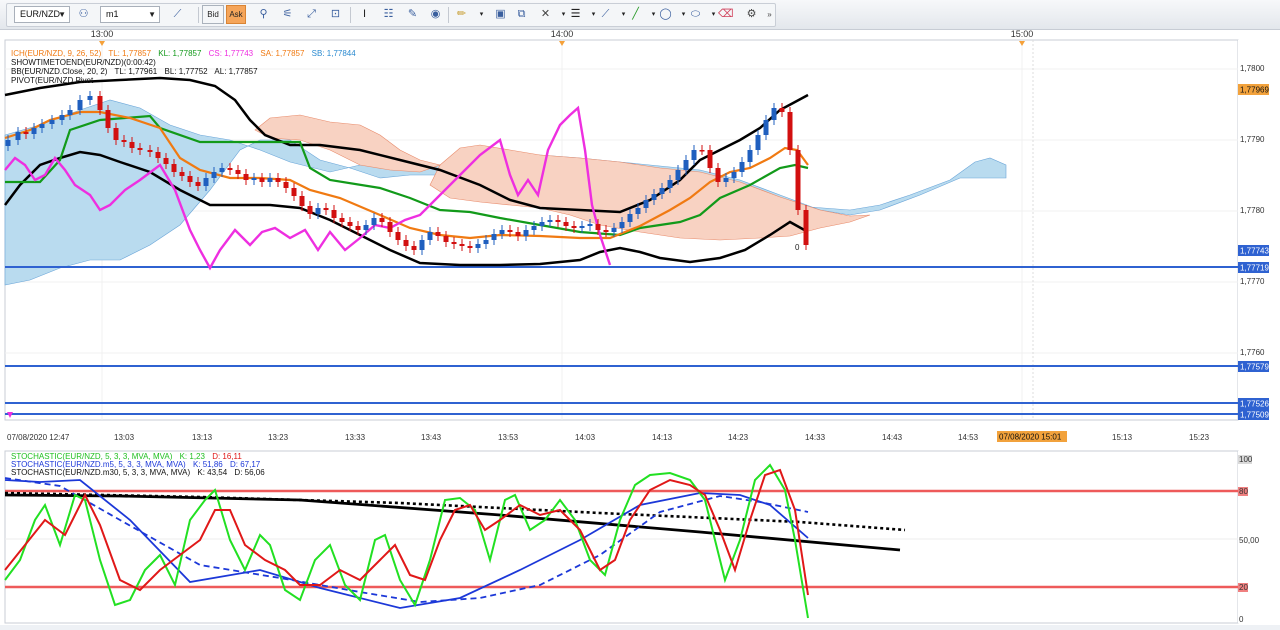 Image resolution: width=1280 pixels, height=630 pixels. Describe the element at coordinates (388, 14) in the screenshot. I see `palette-icon: ☷` at that location.